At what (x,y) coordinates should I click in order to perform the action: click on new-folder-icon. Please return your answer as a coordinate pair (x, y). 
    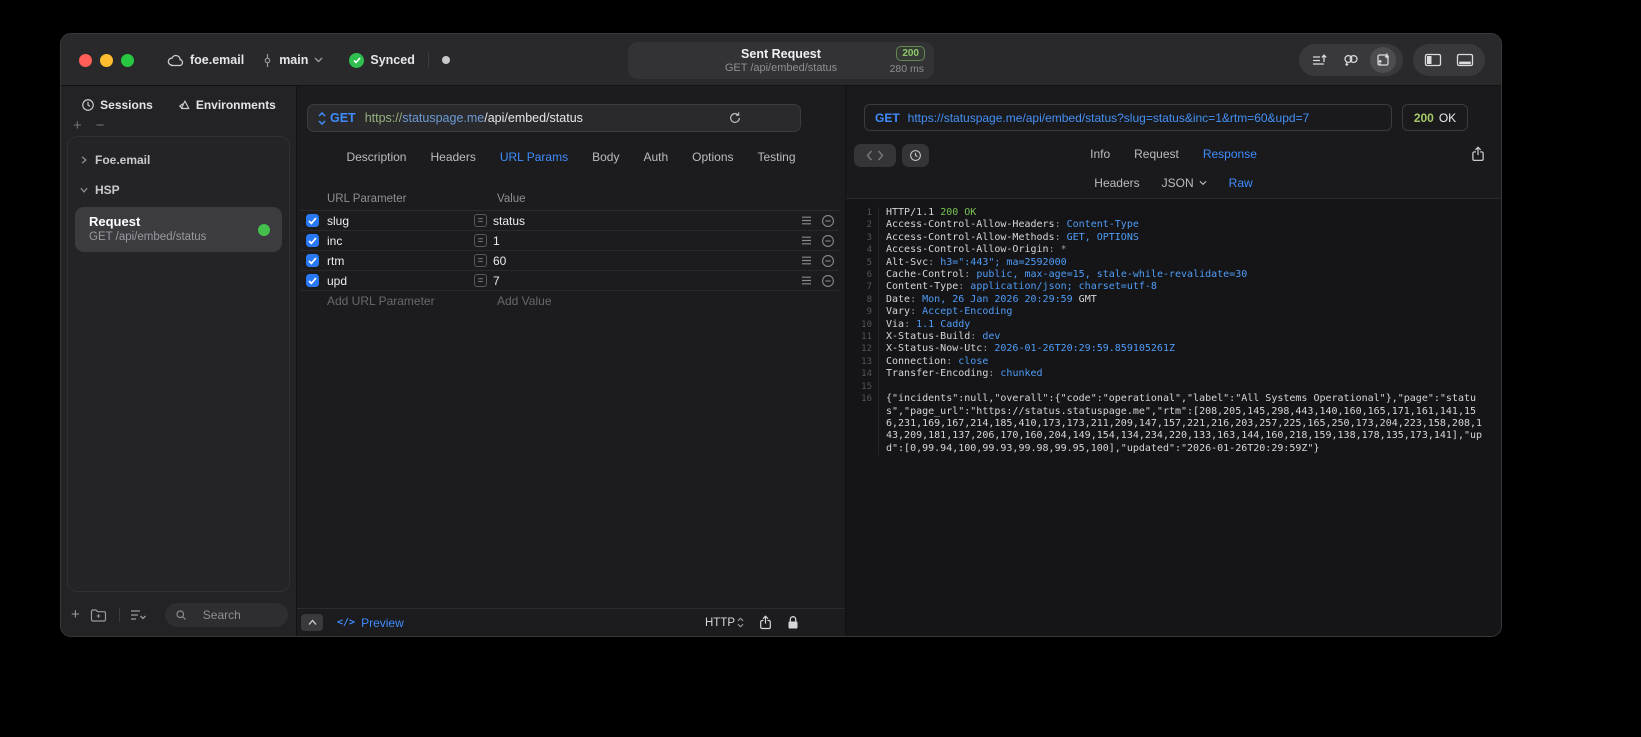
    Looking at the image, I should click on (98, 615).